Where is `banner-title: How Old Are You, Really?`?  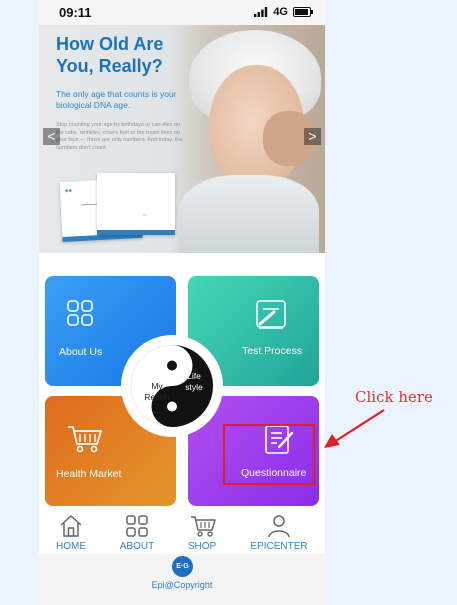 banner-title: How Old Are You, Really? is located at coordinates (110, 55).